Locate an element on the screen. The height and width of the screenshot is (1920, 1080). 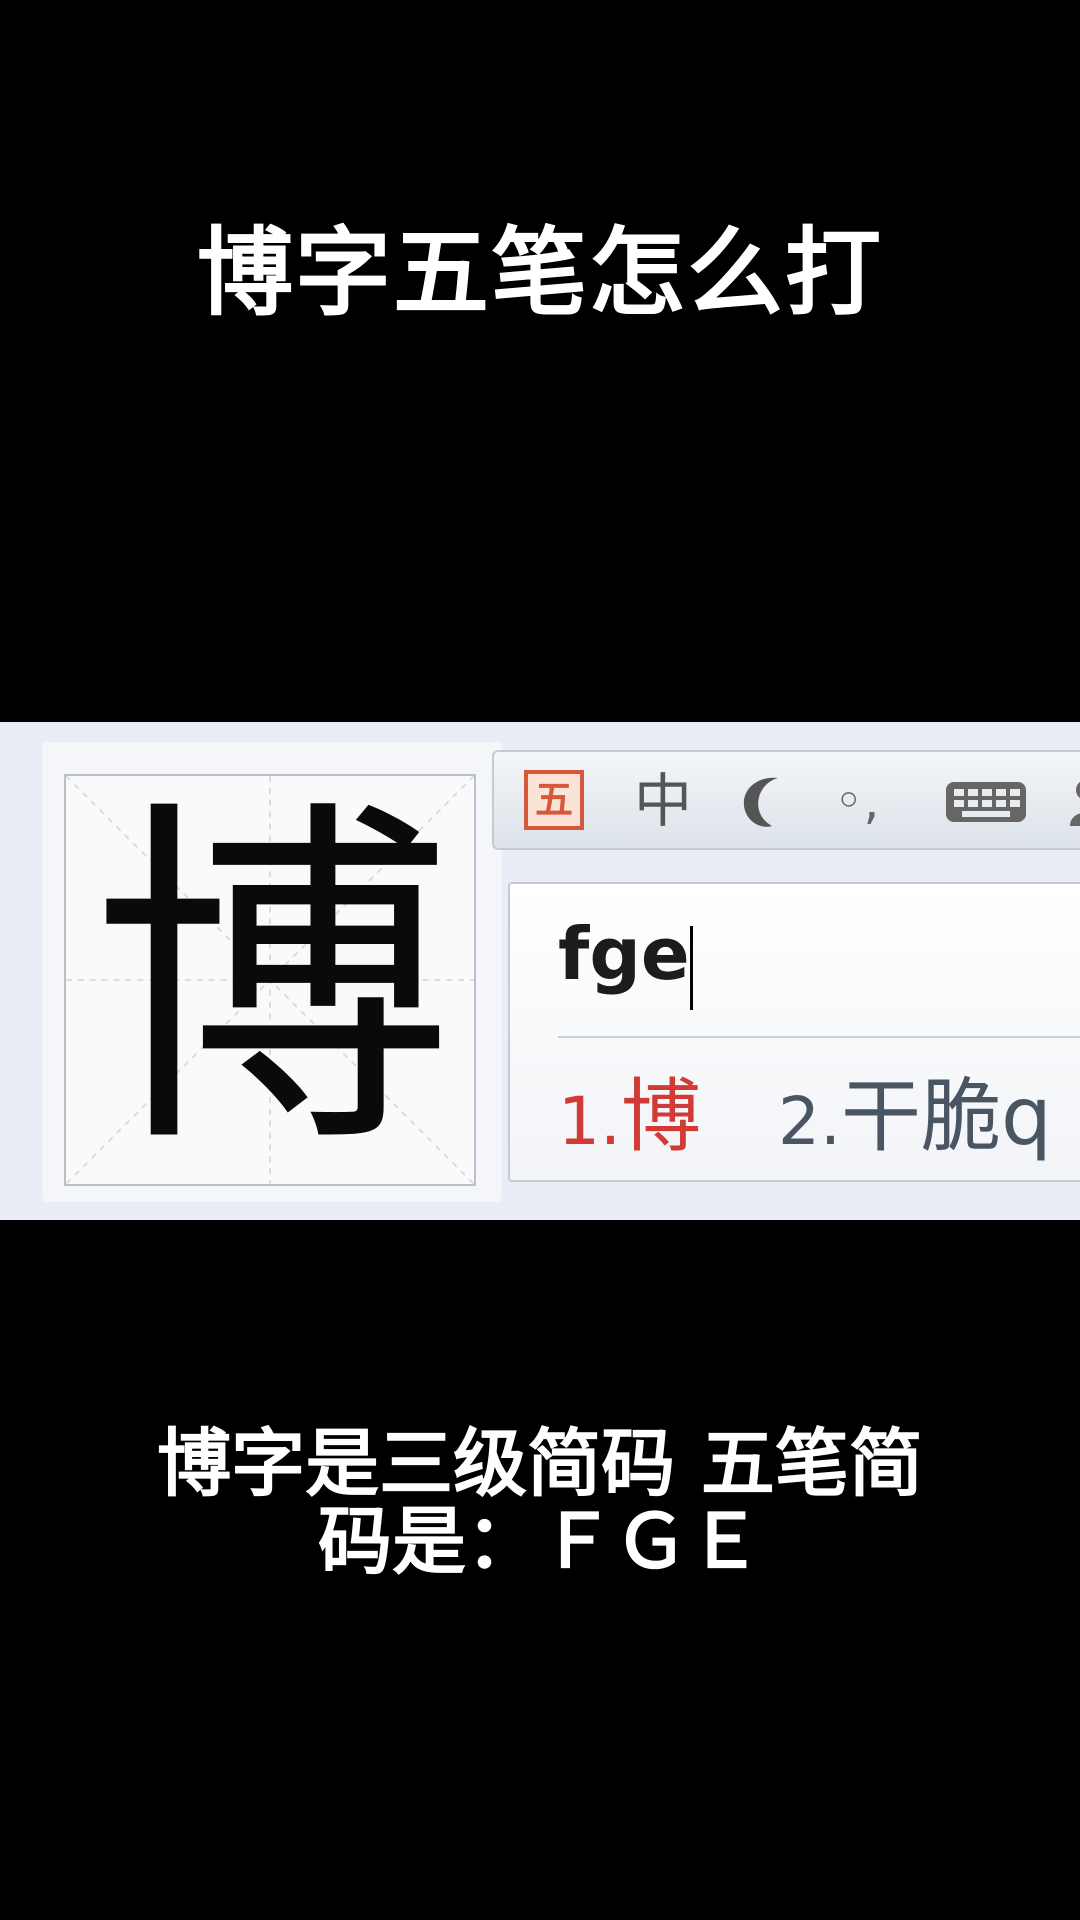
composition-input: fge is located at coordinates (624, 954).